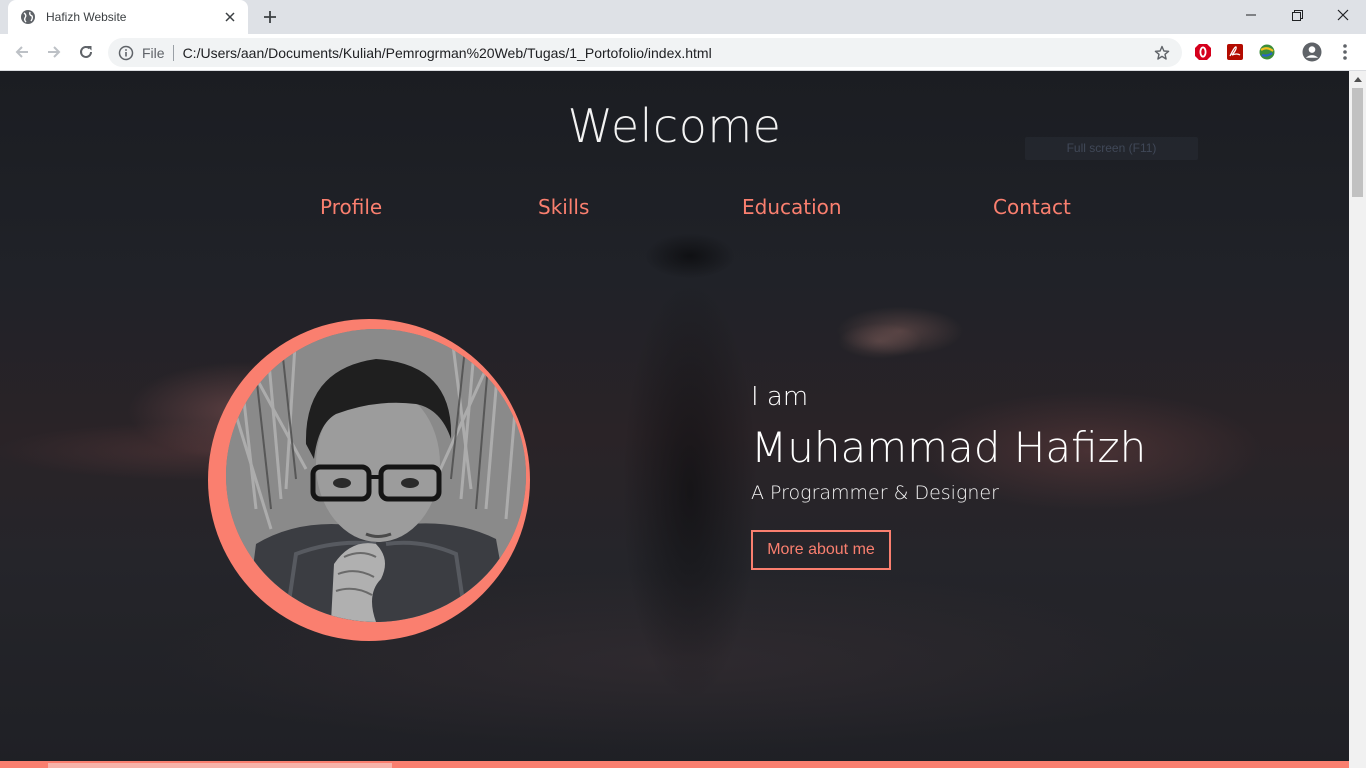  What do you see at coordinates (270, 17) in the screenshot?
I see `new-tab-button` at bounding box center [270, 17].